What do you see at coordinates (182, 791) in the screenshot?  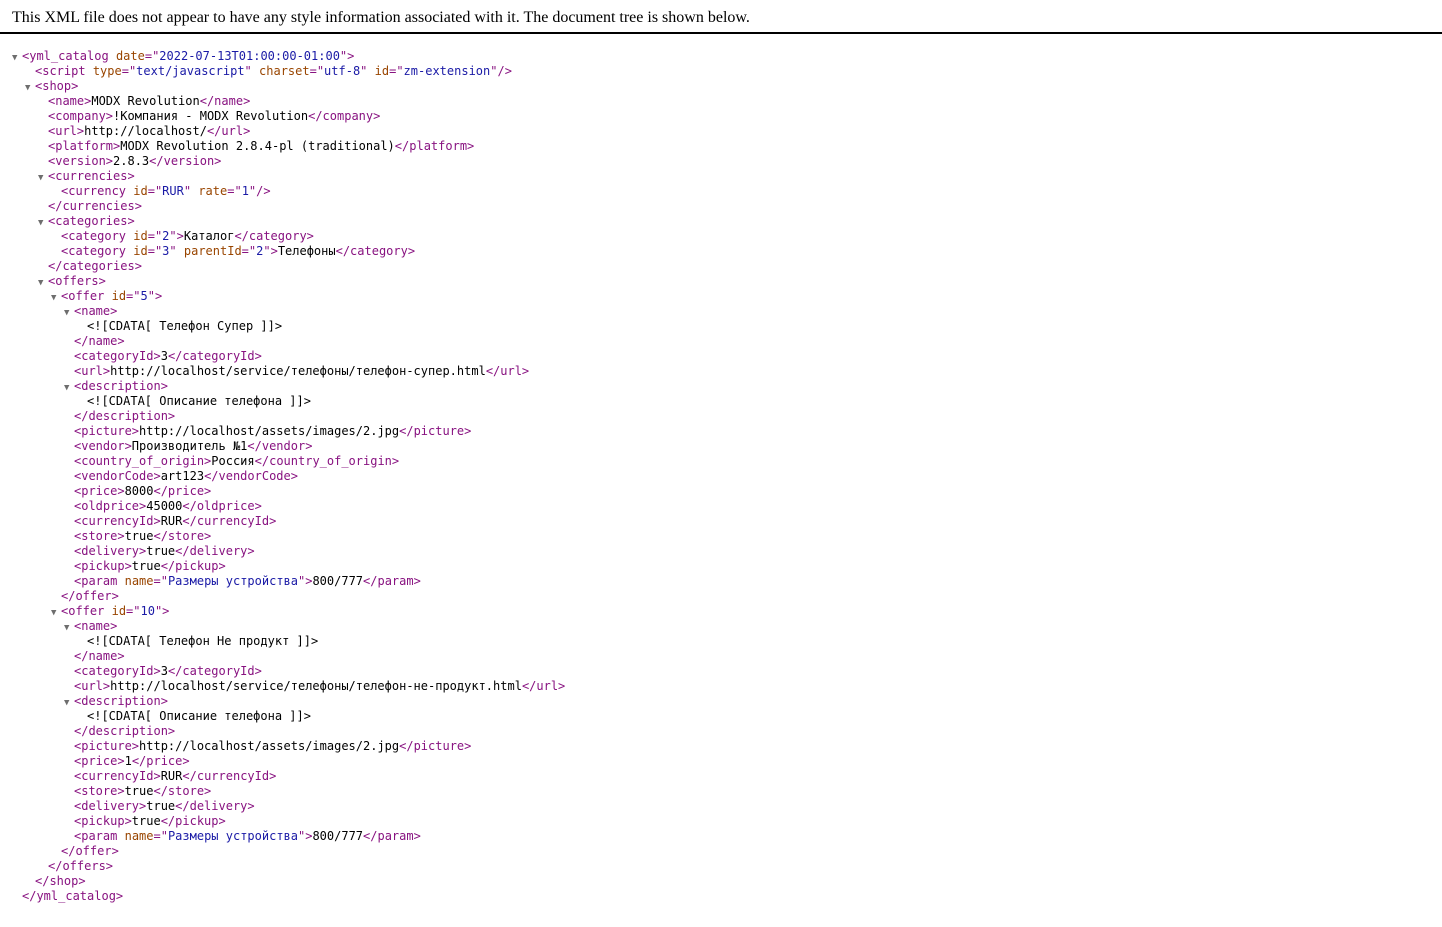 I see `xml-token-tag: </store>` at bounding box center [182, 791].